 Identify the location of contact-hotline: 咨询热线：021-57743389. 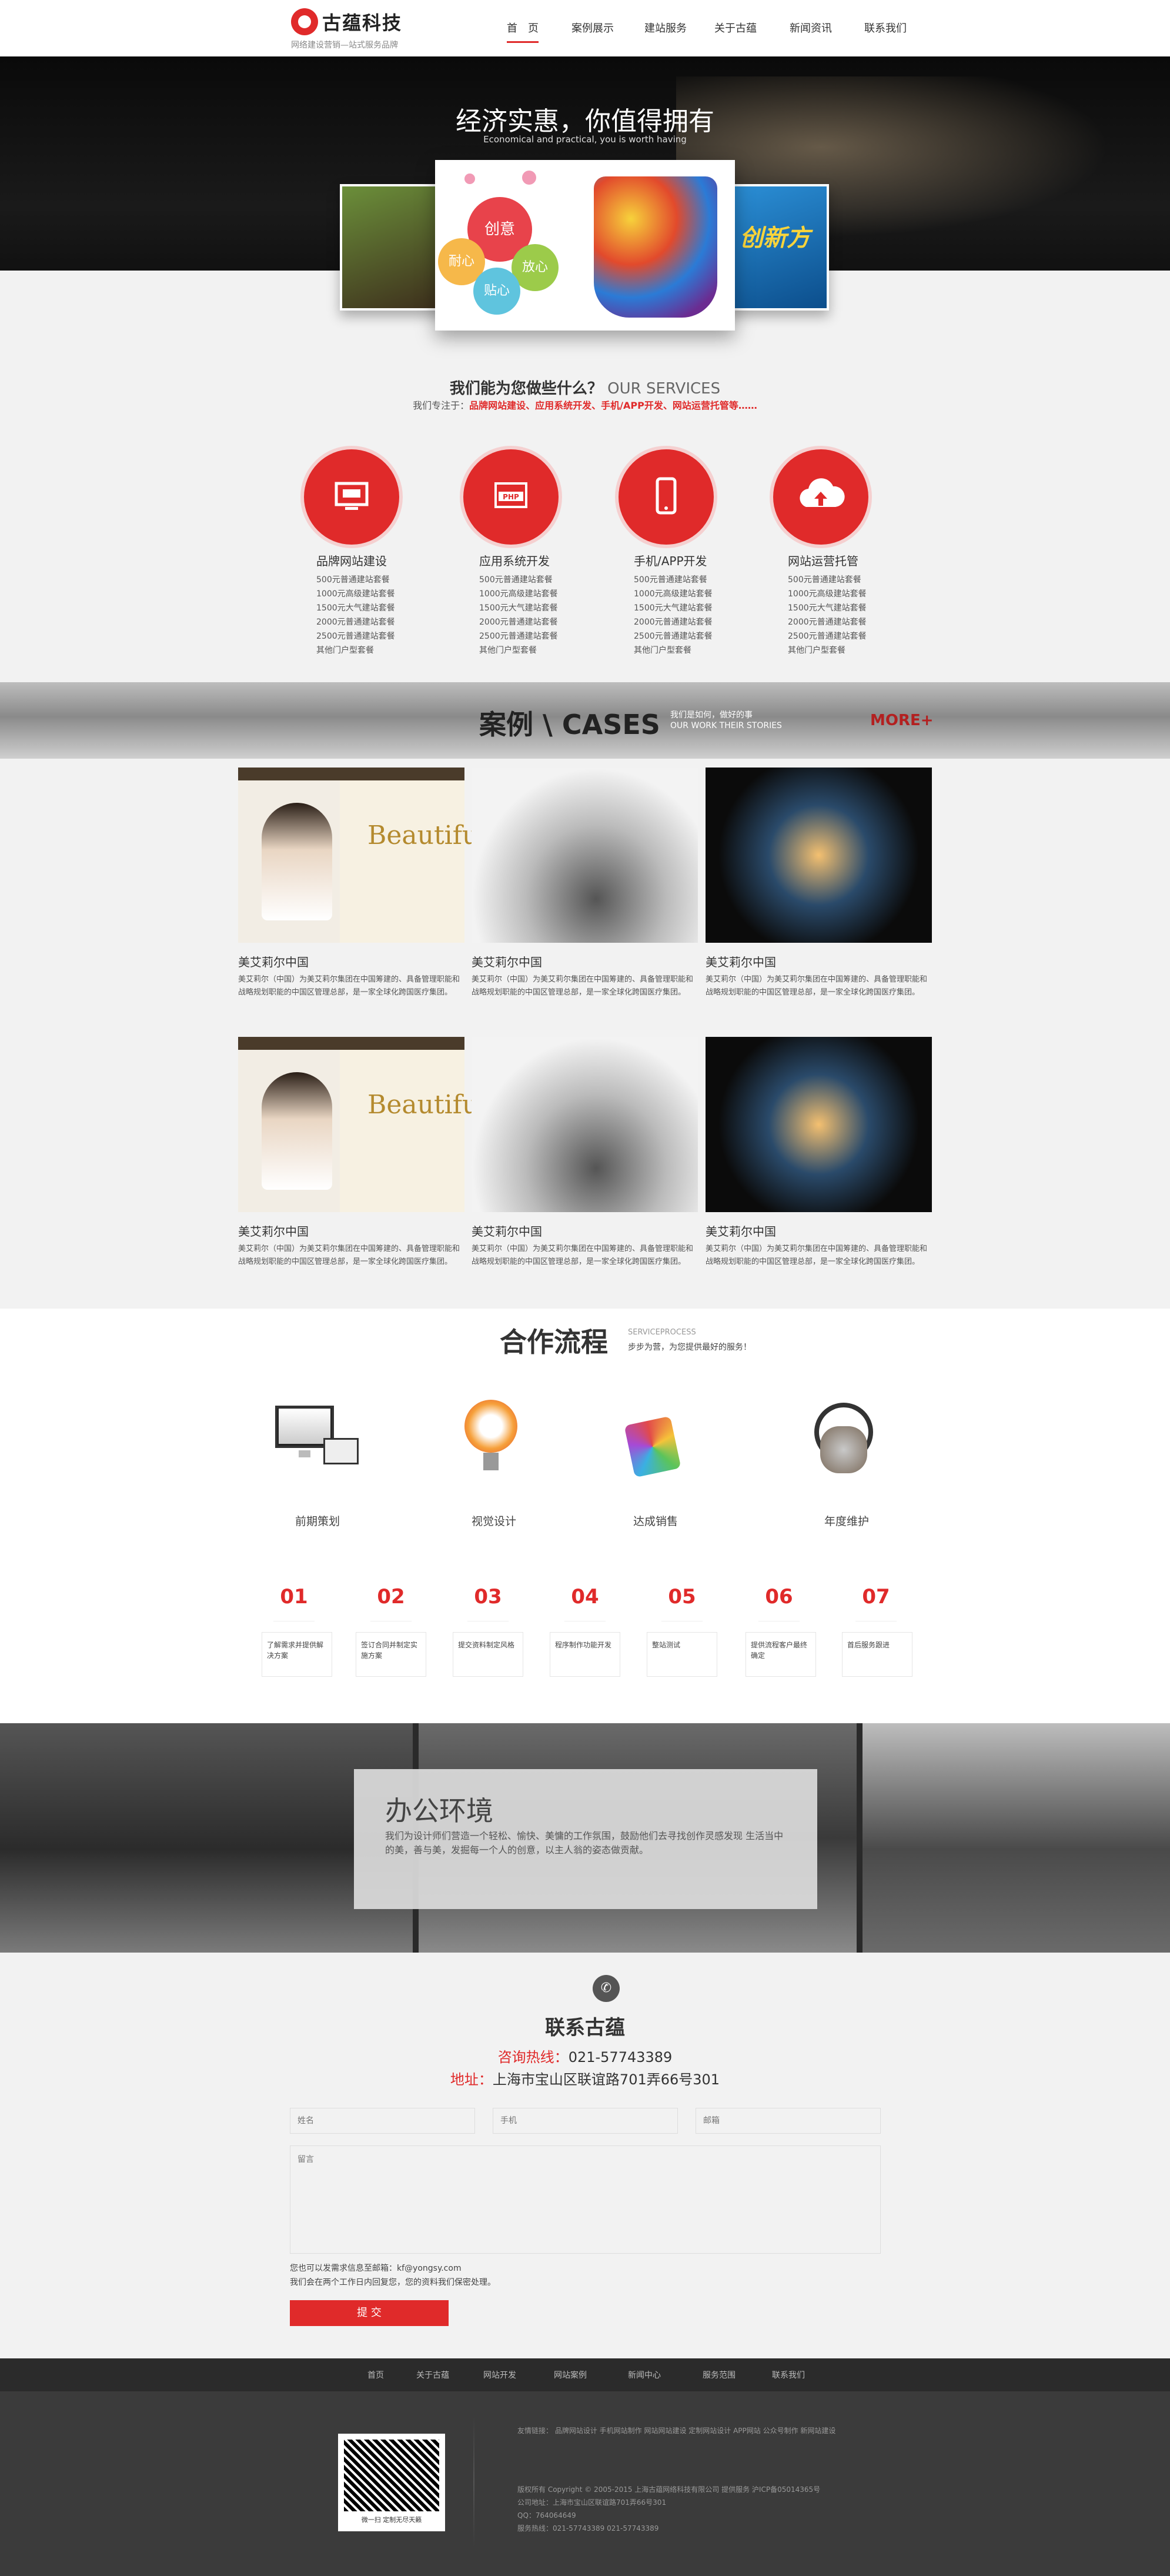
(585, 2056).